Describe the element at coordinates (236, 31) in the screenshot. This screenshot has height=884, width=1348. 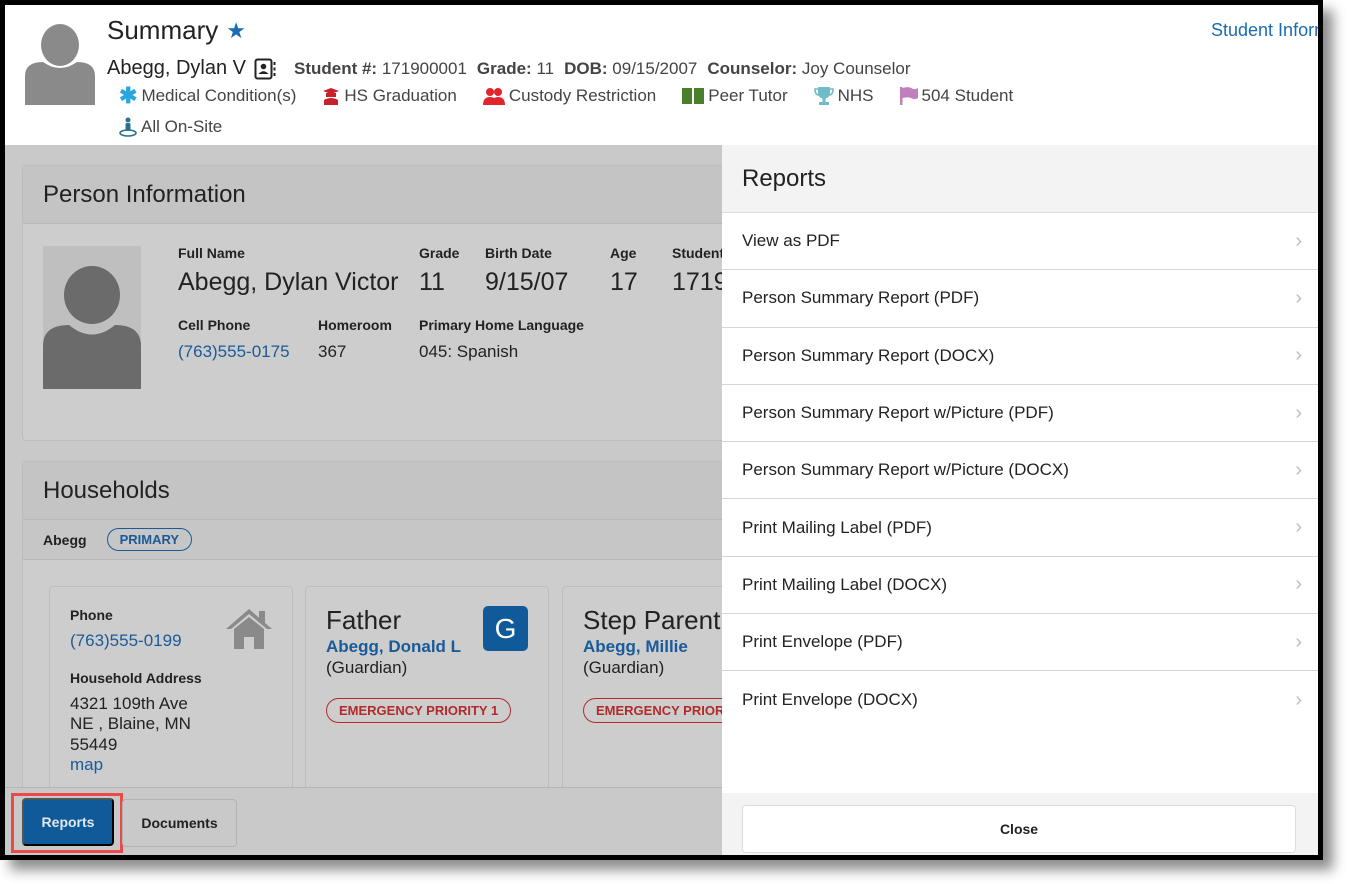
I see `favorite-star-icon: ★` at that location.